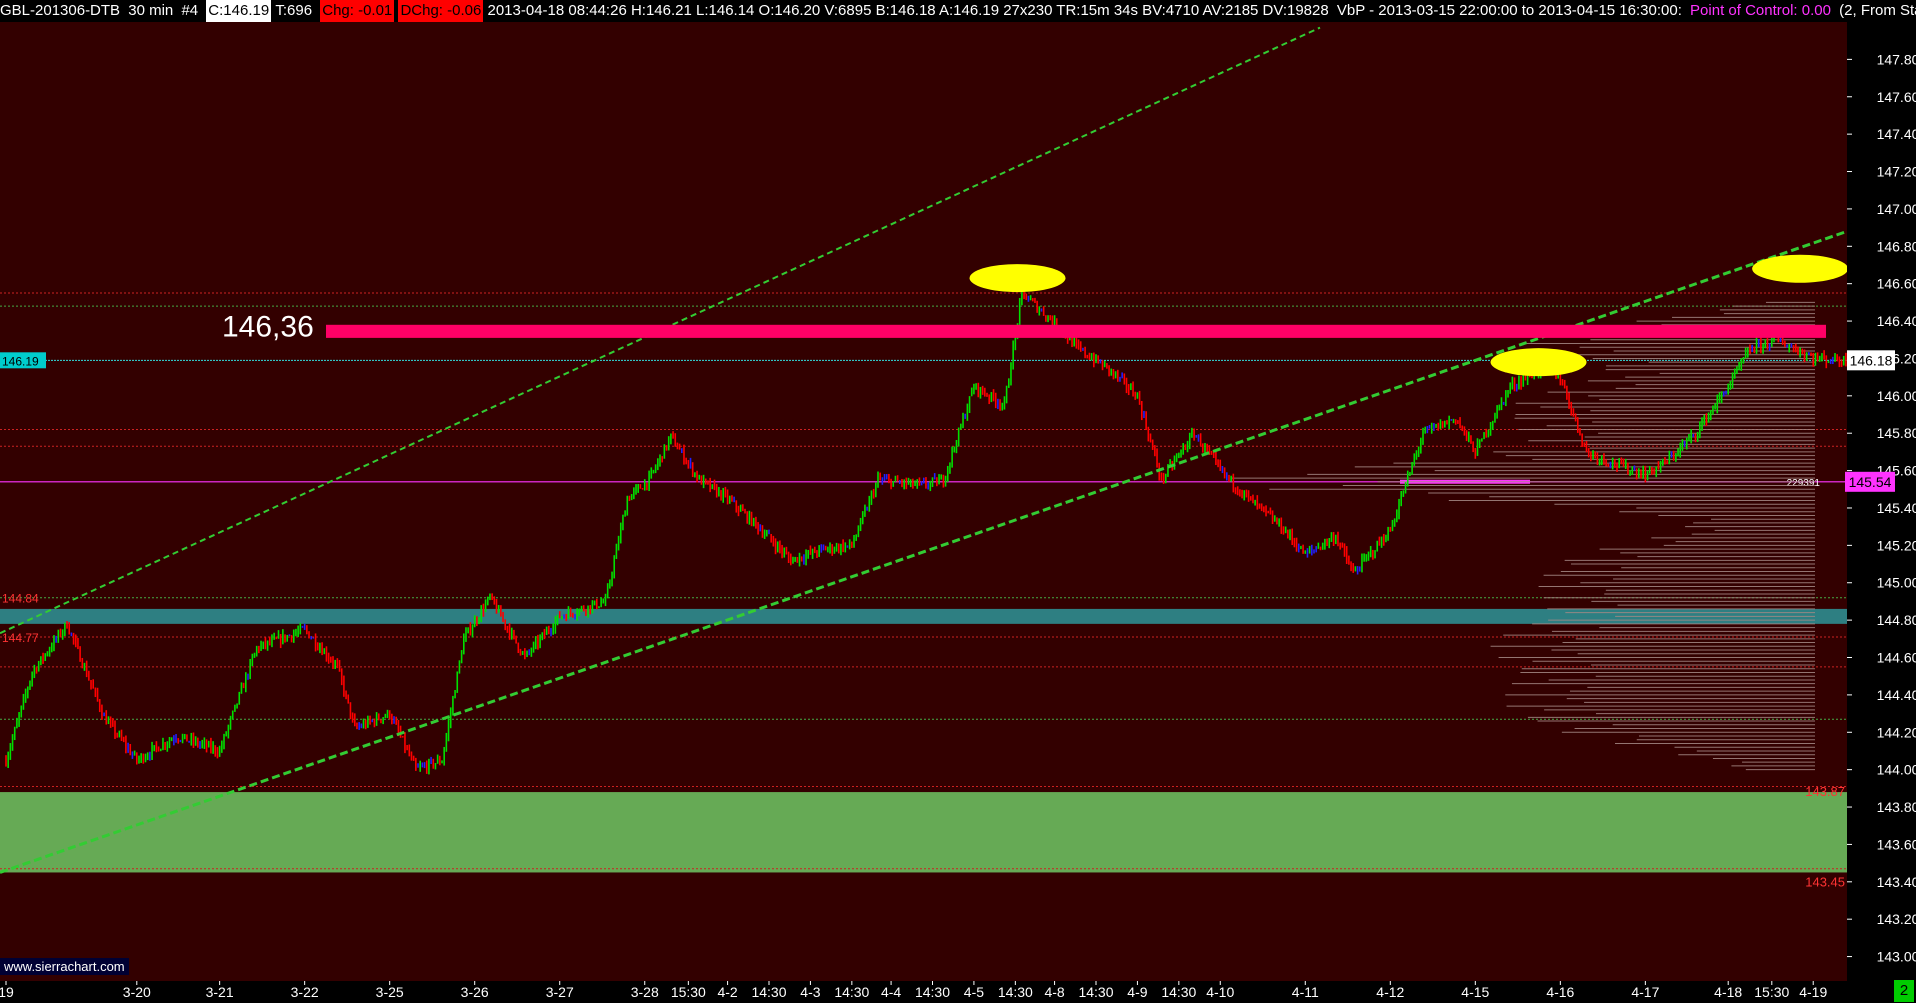 The image size is (1916, 1003). Describe the element at coordinates (1896, 658) in the screenshot. I see `price-tick-label: 144.60` at that location.